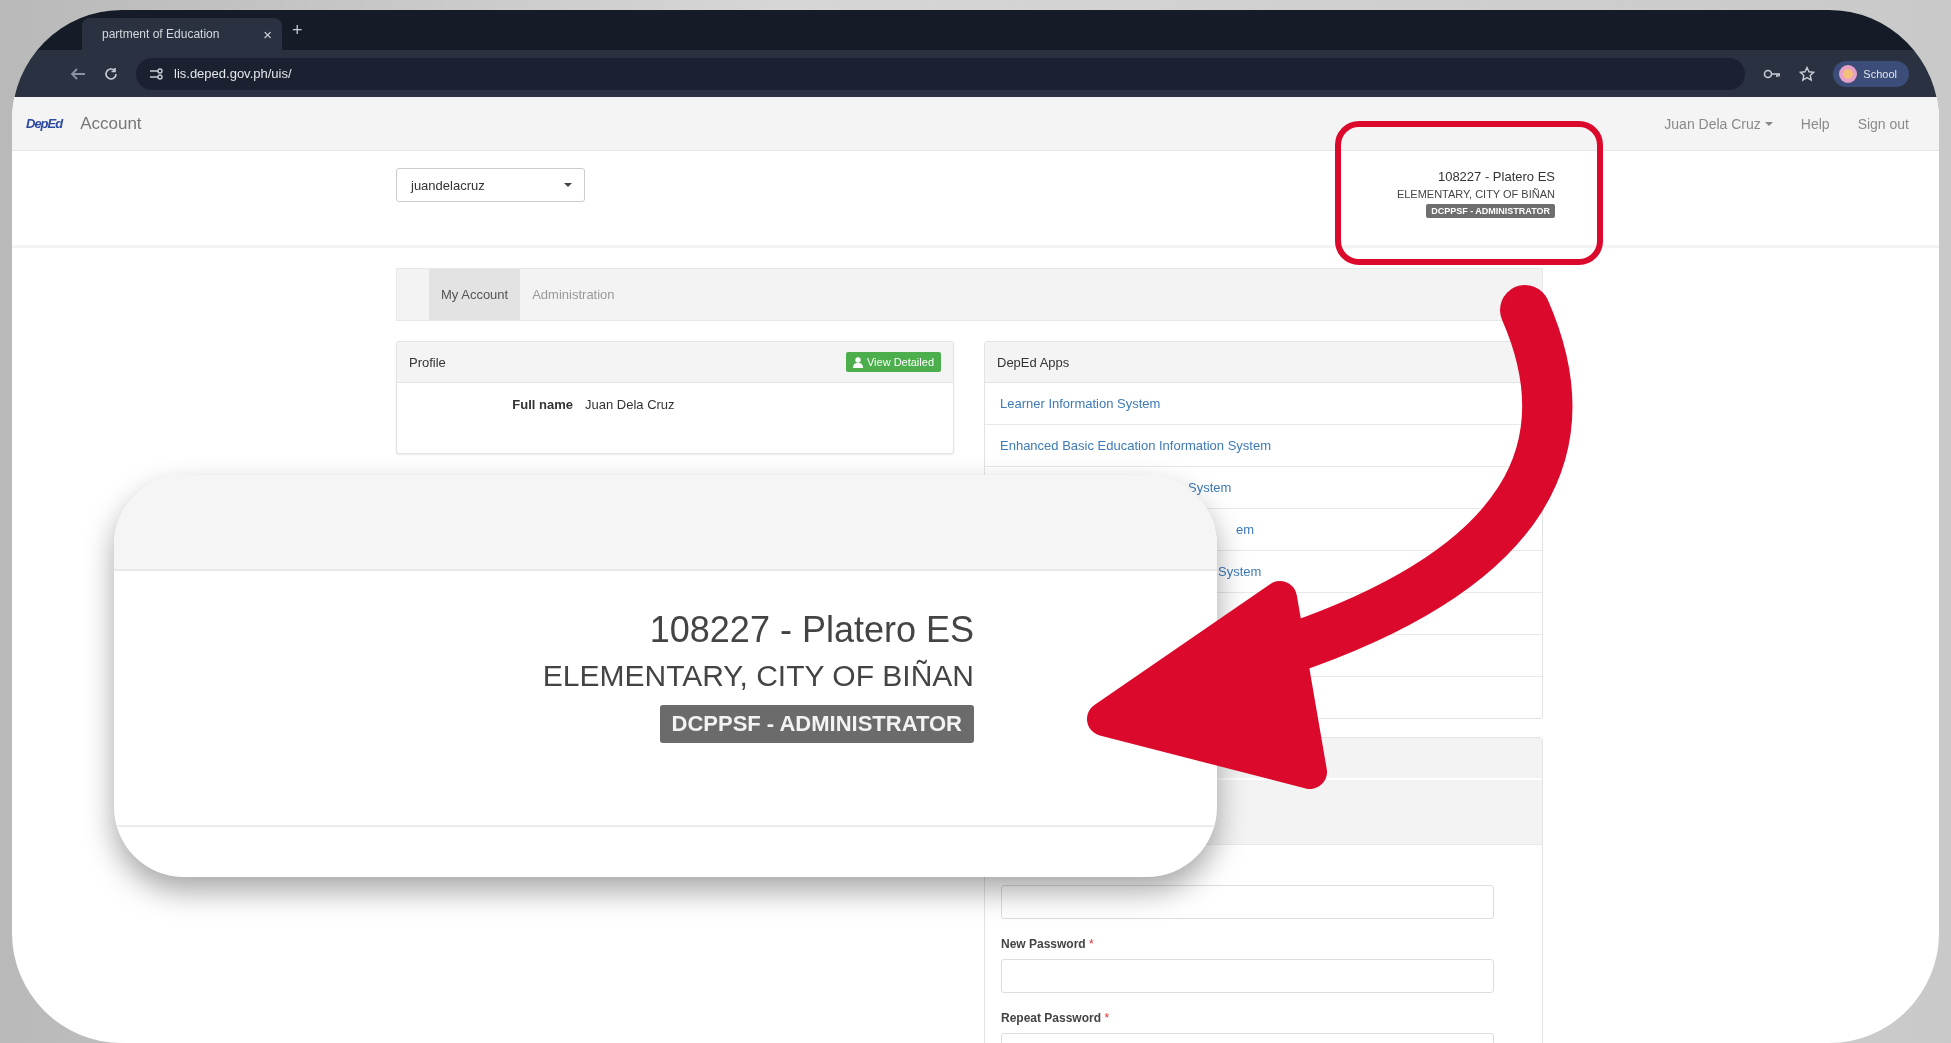 The width and height of the screenshot is (1951, 1043). Describe the element at coordinates (161, 34) in the screenshot. I see `tab-title: partment of Education` at that location.